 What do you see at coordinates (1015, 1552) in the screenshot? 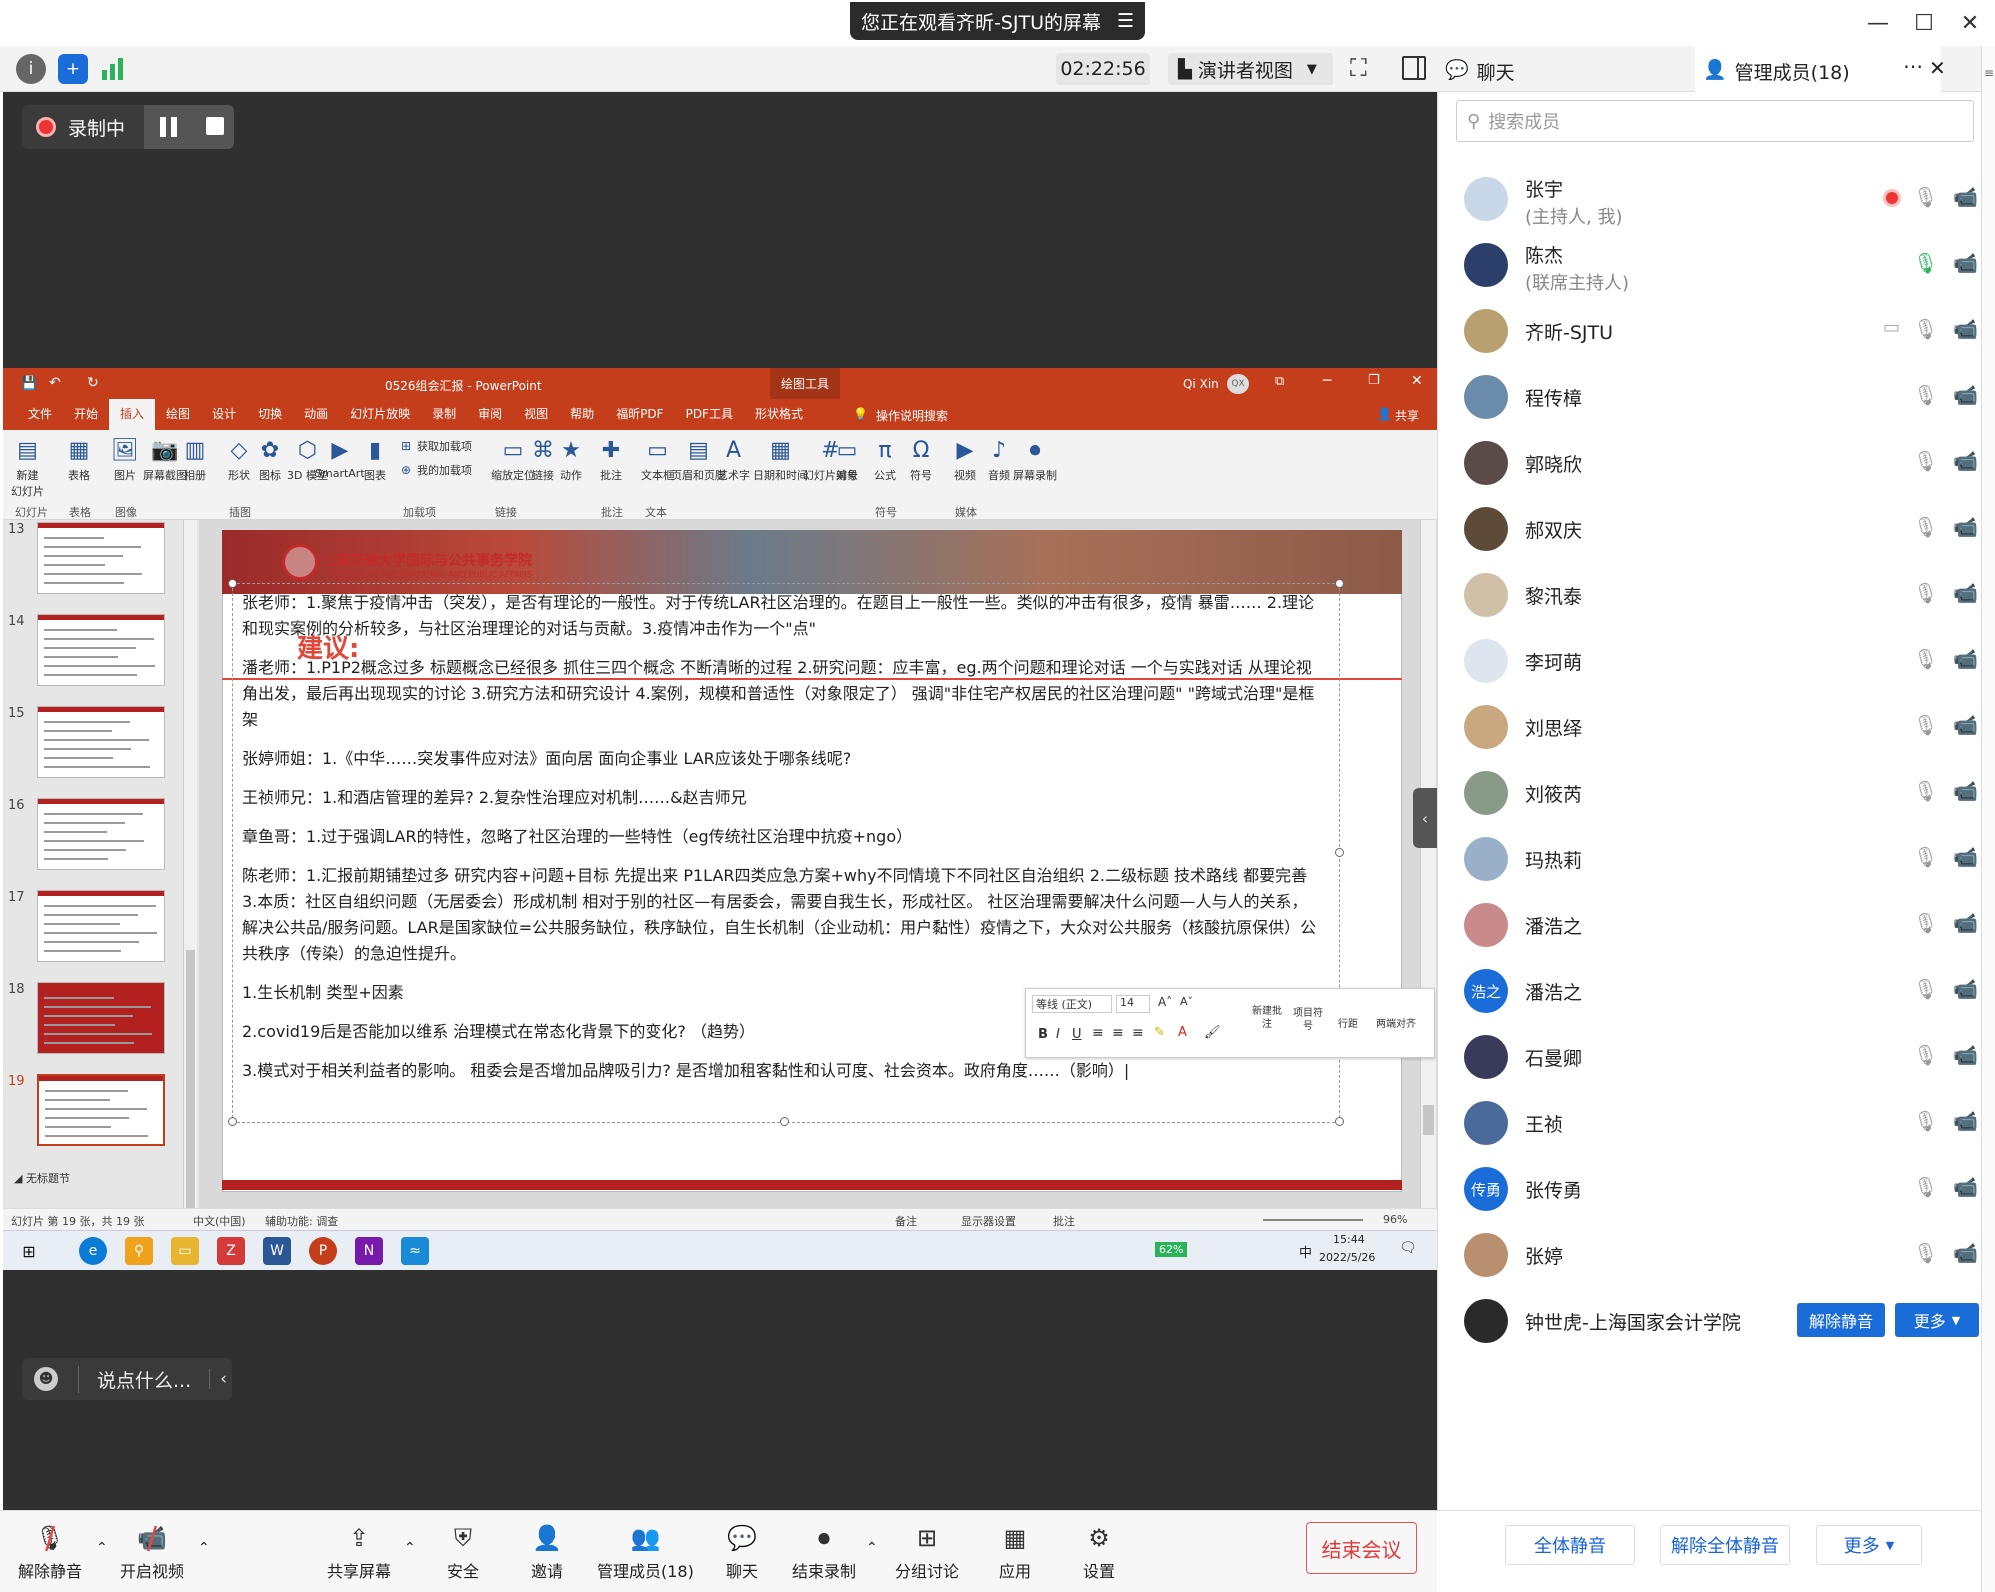
I see `apps-button: ▦ 应用` at bounding box center [1015, 1552].